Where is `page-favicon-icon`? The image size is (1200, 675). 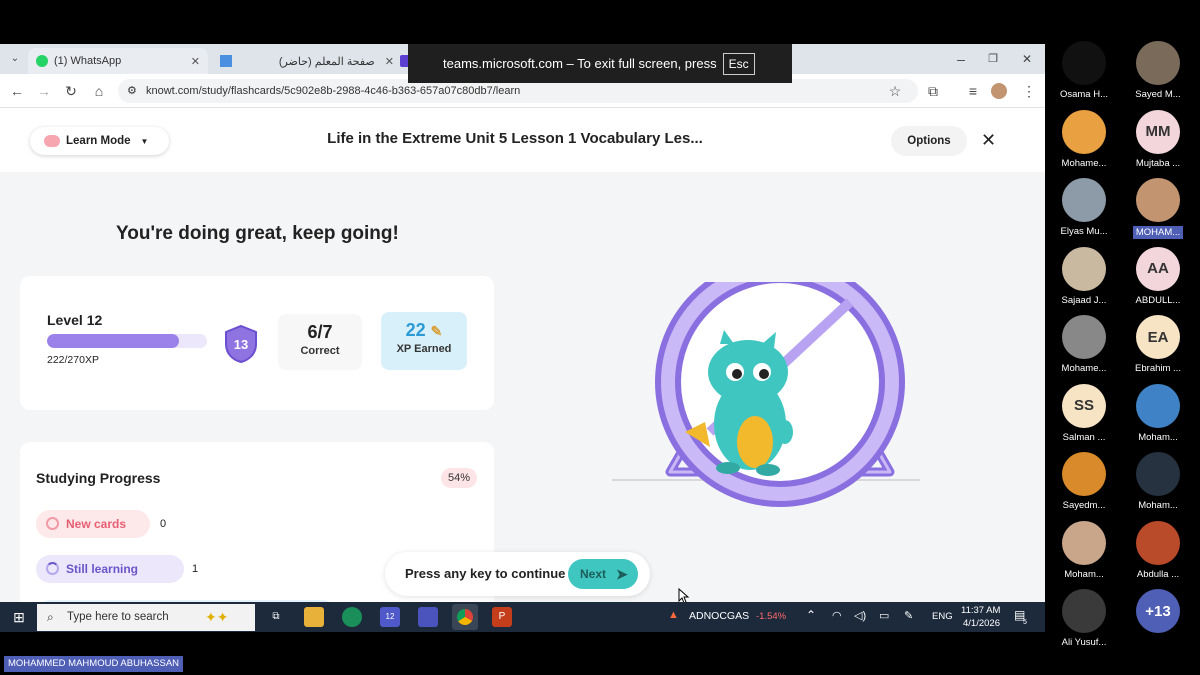 page-favicon-icon is located at coordinates (226, 61).